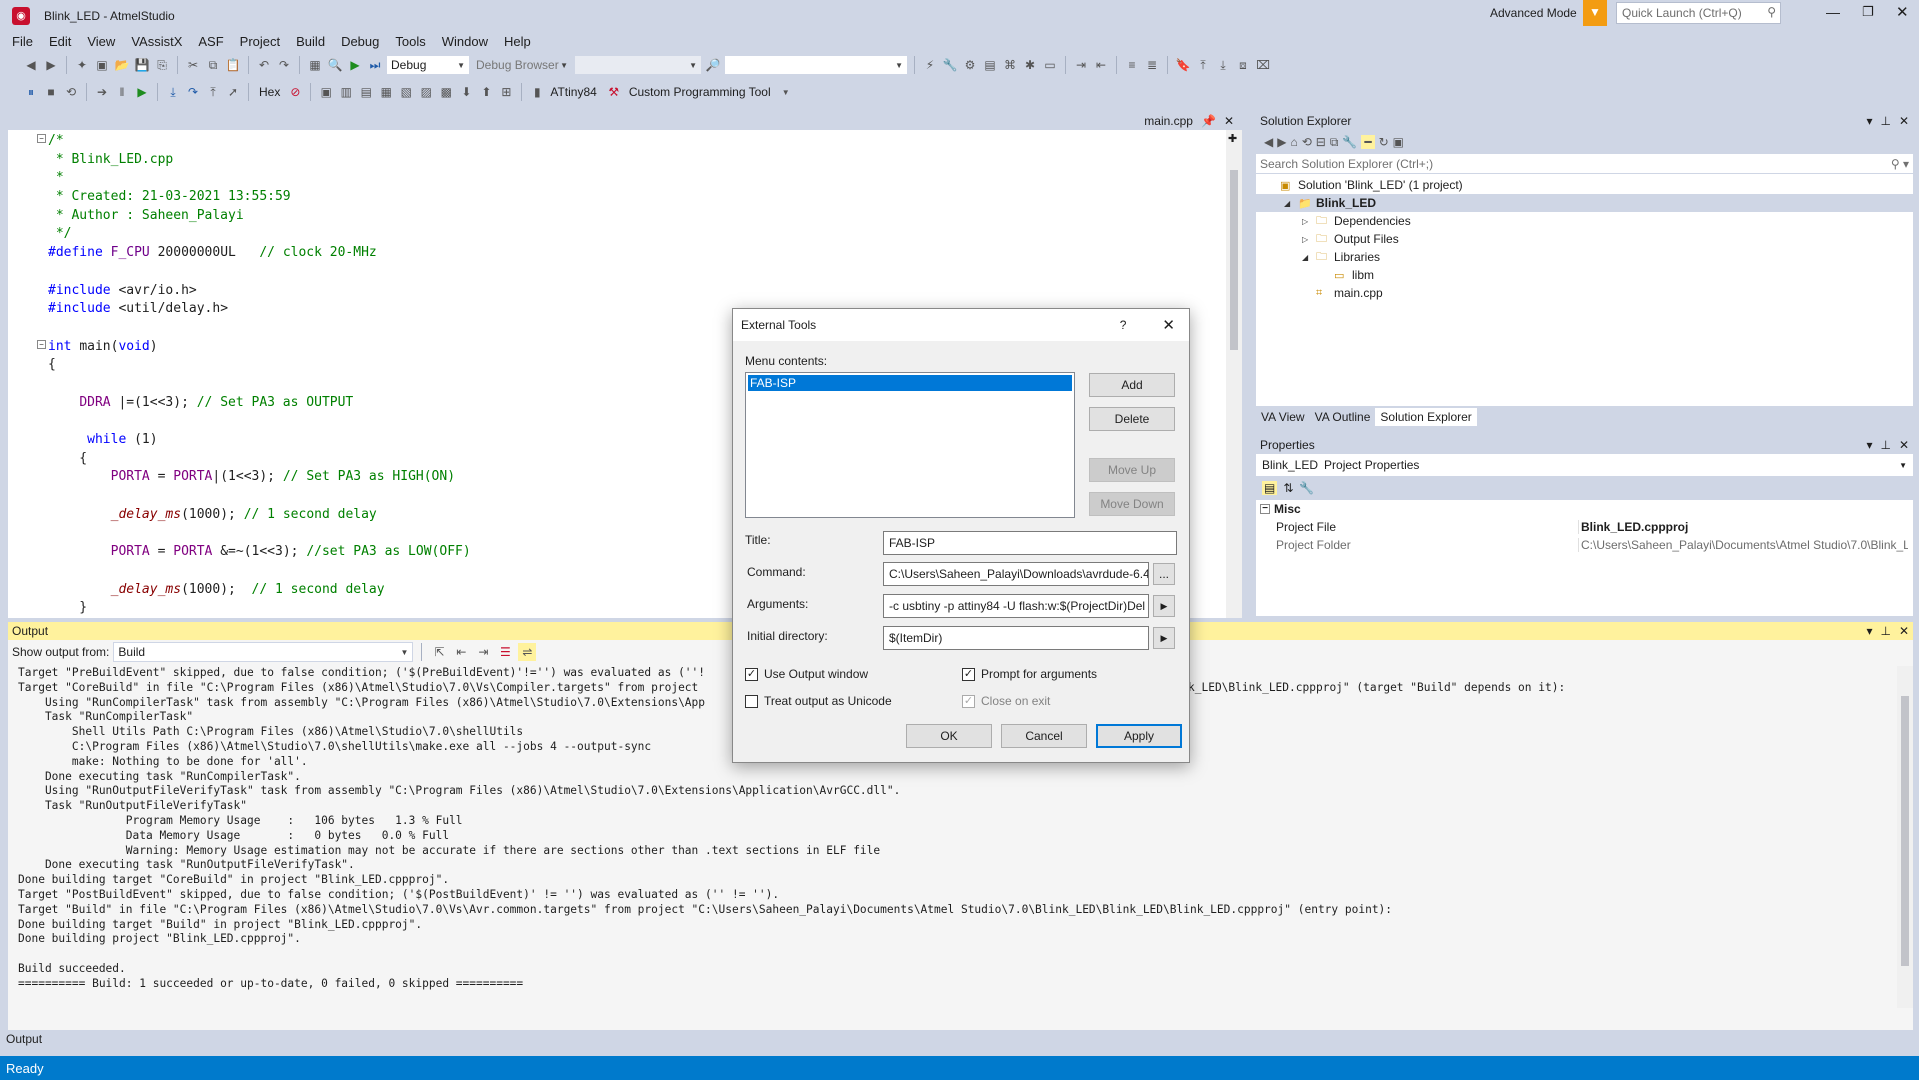 The height and width of the screenshot is (1080, 1919). Describe the element at coordinates (386, 92) in the screenshot. I see `registers-icon: ▦` at that location.